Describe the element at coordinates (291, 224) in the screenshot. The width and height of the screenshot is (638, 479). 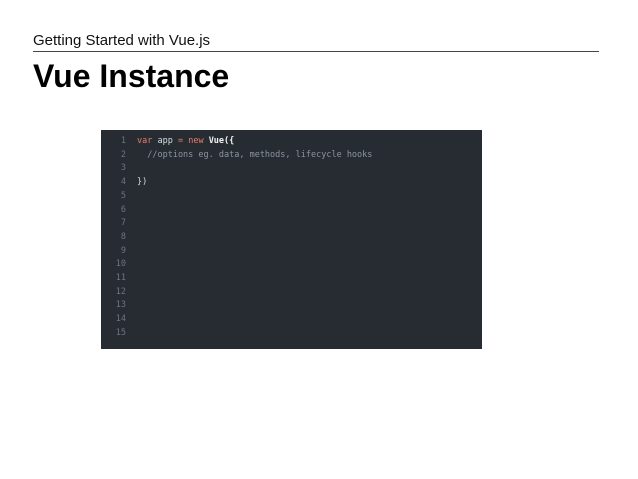
I see `code-line: 7` at that location.